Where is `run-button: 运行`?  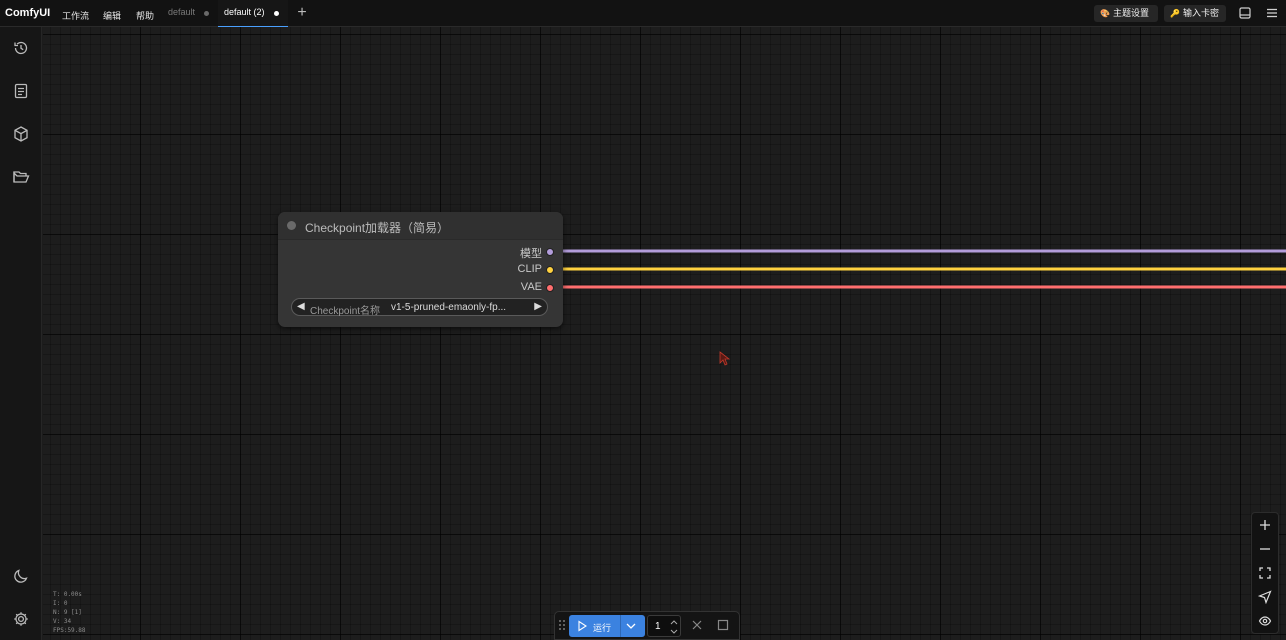 run-button: 运行 is located at coordinates (607, 626).